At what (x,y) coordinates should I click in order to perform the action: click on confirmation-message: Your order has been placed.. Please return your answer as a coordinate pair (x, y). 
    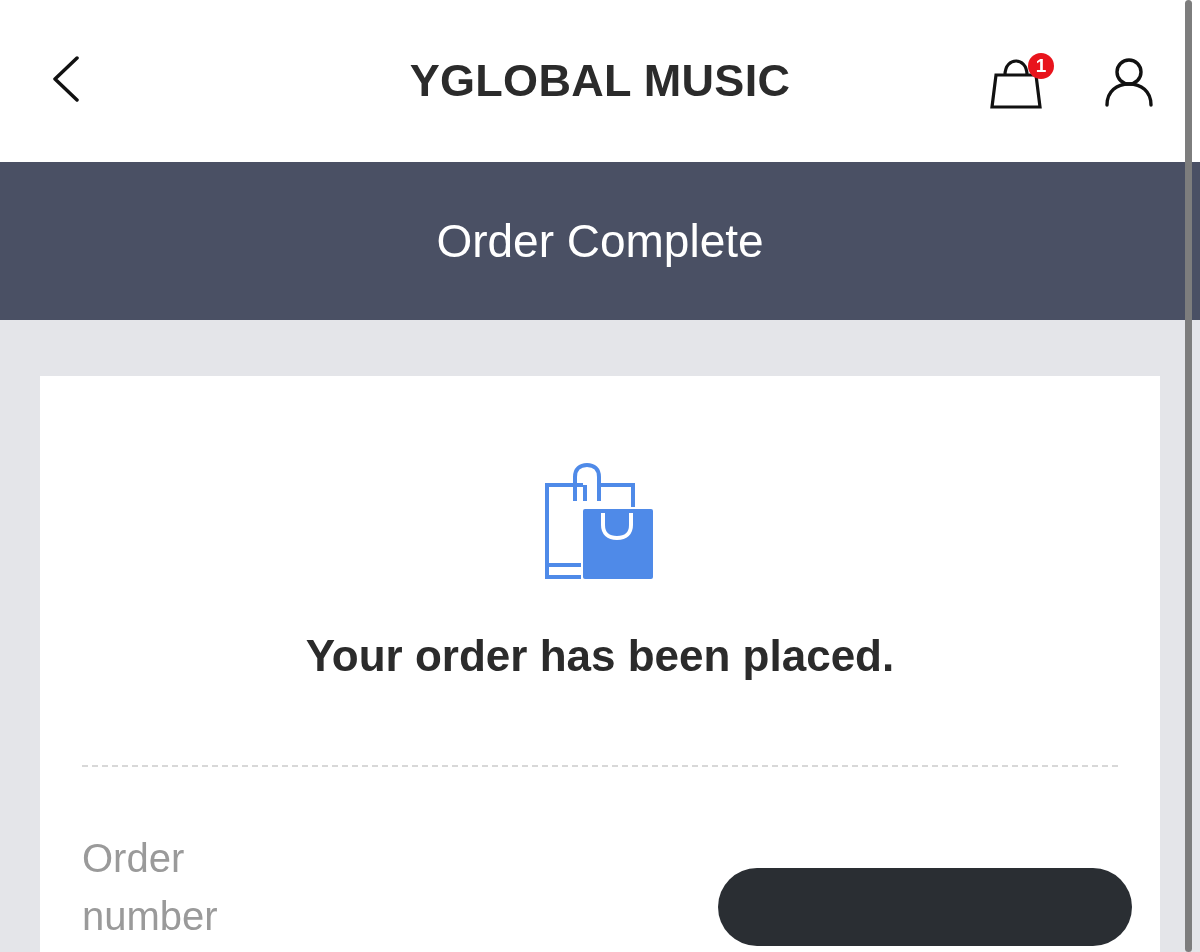
    Looking at the image, I should click on (600, 656).